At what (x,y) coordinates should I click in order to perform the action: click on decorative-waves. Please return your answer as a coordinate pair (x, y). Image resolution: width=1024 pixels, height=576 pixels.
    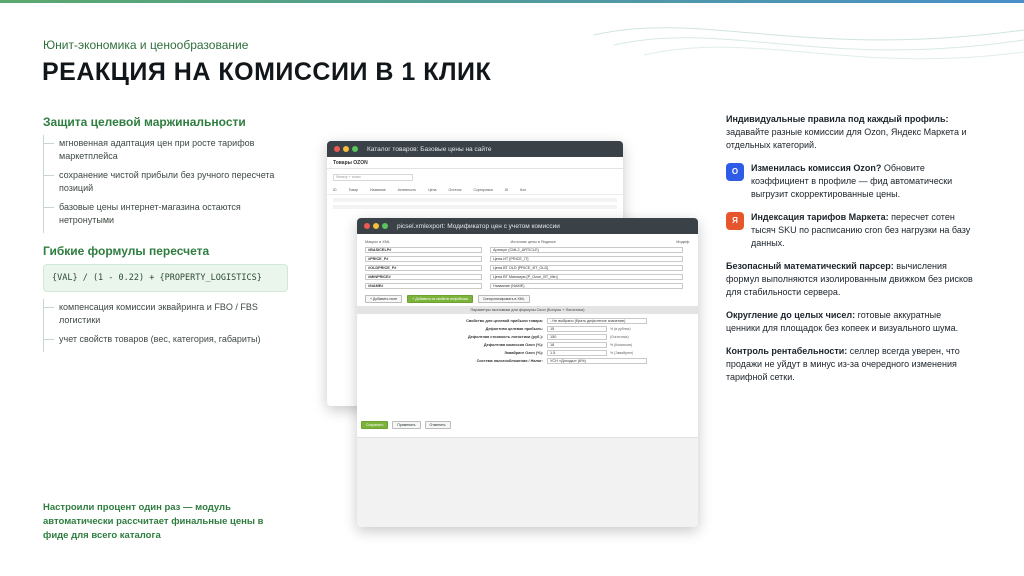
    Looking at the image, I should click on (808, 43).